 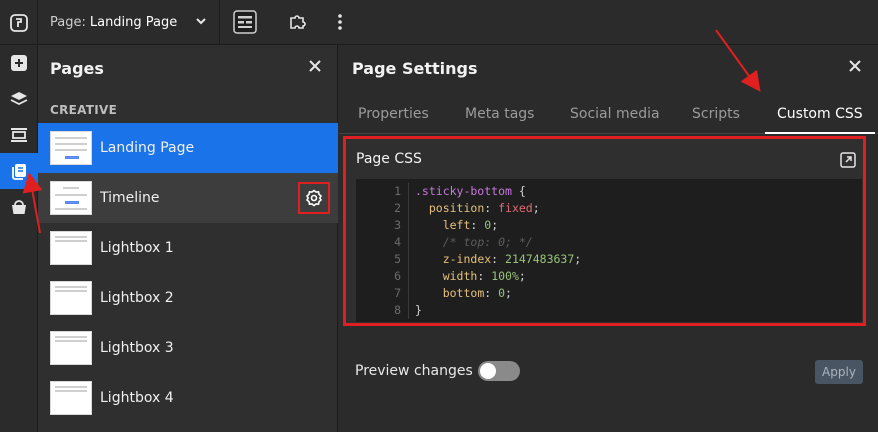 What do you see at coordinates (848, 160) in the screenshot?
I see `expand-icon` at bounding box center [848, 160].